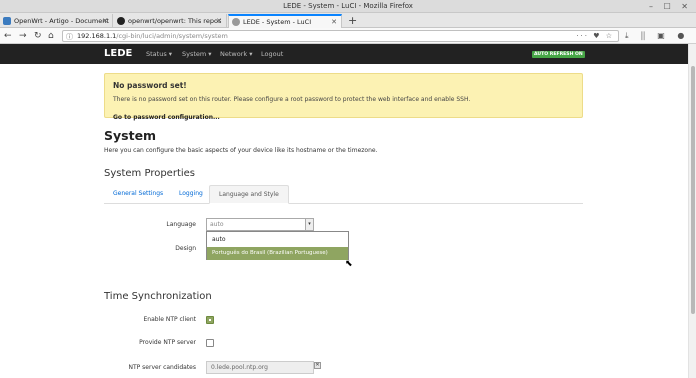  Describe the element at coordinates (595, 36) in the screenshot. I see `url-action-icons: ··· ♥ ☆` at that location.